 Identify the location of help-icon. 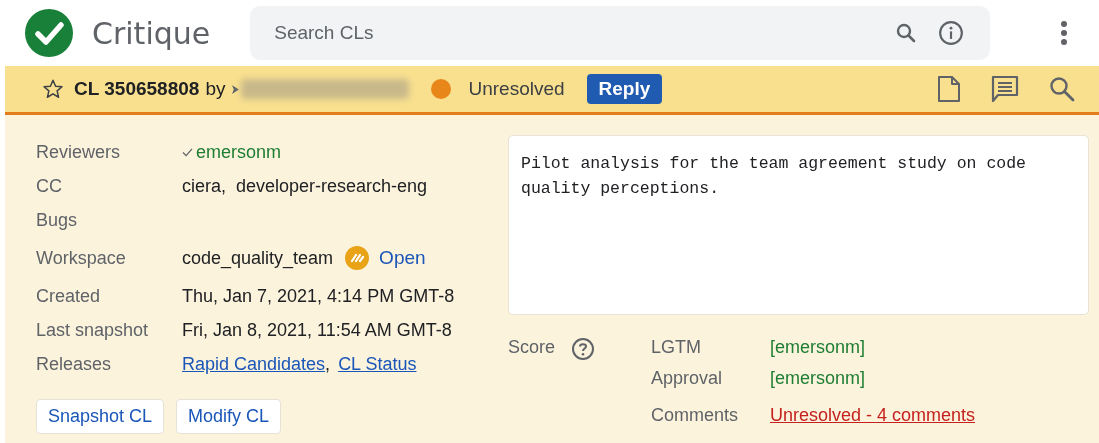
(583, 349).